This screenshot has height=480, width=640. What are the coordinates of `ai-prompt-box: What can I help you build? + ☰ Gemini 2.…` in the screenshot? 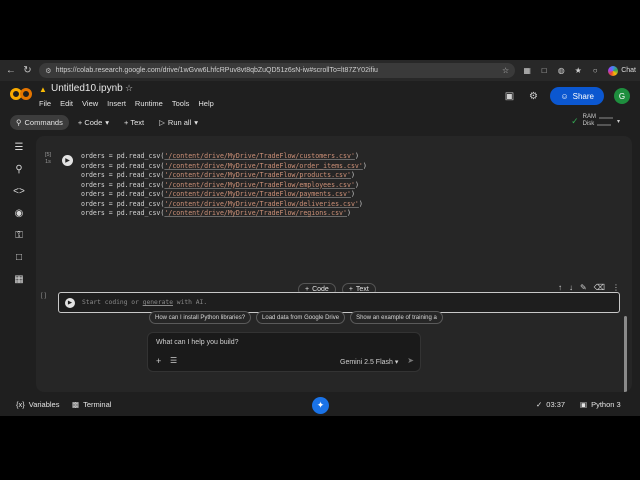 It's located at (284, 352).